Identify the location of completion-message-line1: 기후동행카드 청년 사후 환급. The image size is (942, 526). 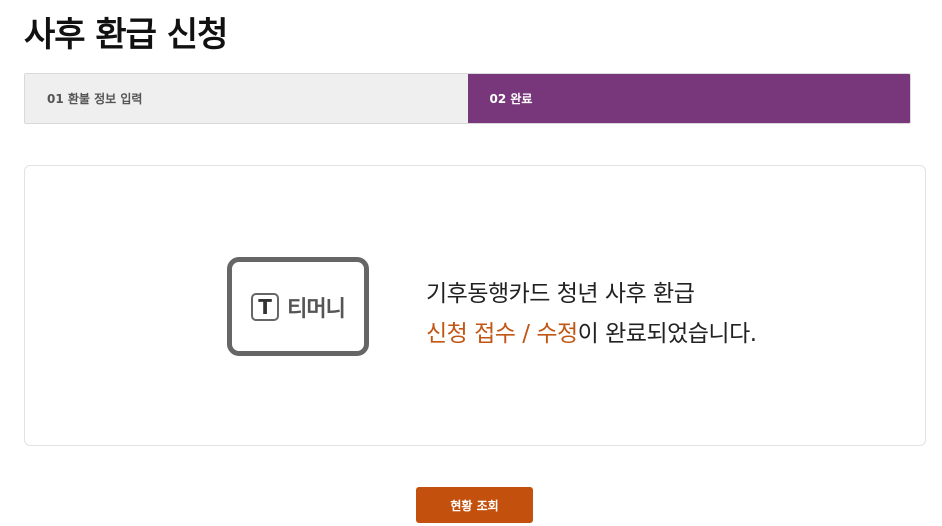
(560, 294).